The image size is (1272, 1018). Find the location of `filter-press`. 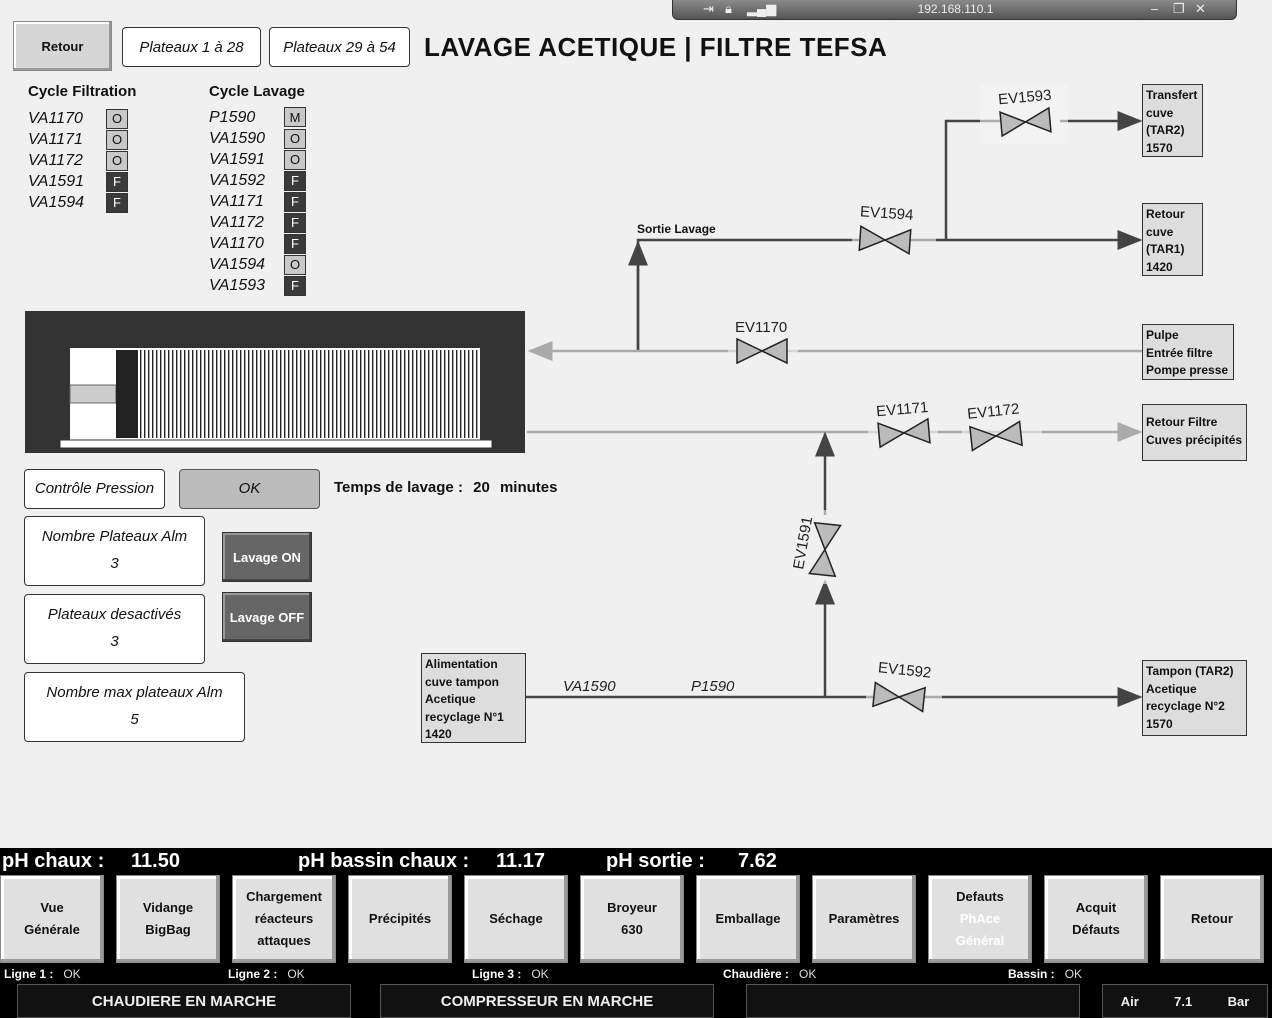

filter-press is located at coordinates (275, 382).